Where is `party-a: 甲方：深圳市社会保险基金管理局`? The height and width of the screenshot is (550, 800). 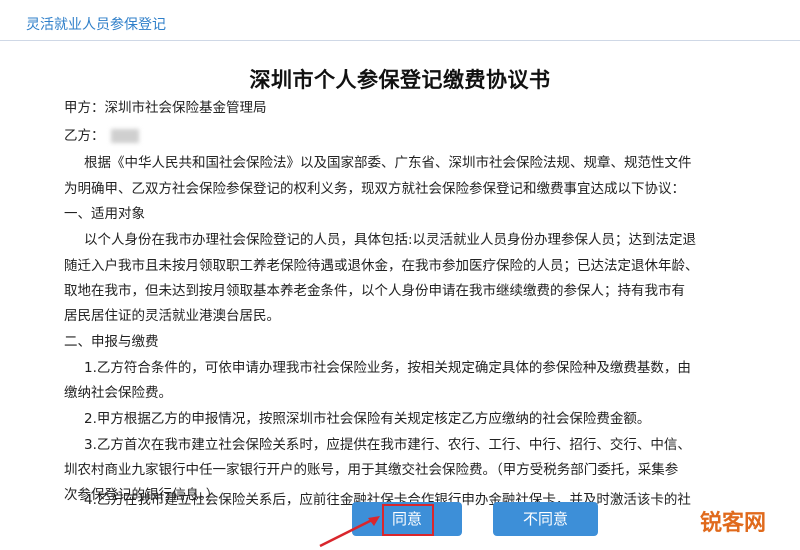 party-a: 甲方：深圳市社会保险基金管理局 is located at coordinates (165, 108).